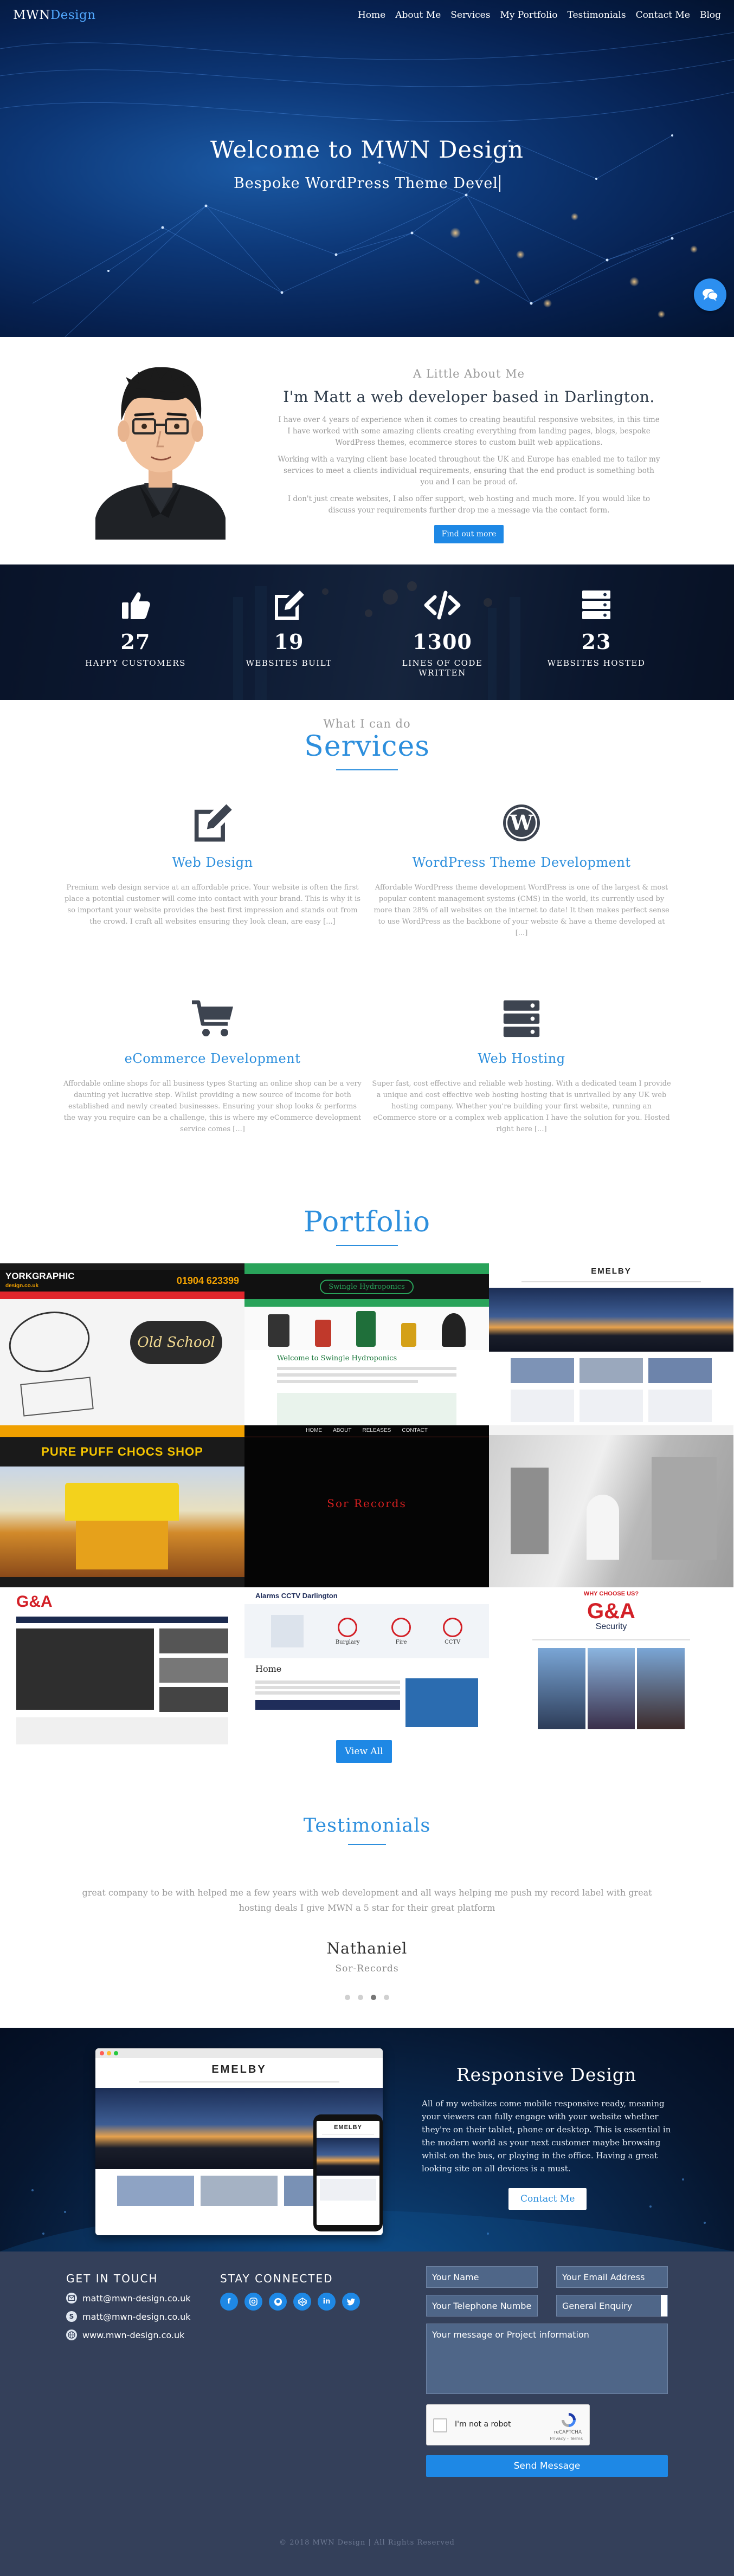 This screenshot has height=2576, width=734. What do you see at coordinates (212, 863) in the screenshot?
I see `service-title: Web Design` at bounding box center [212, 863].